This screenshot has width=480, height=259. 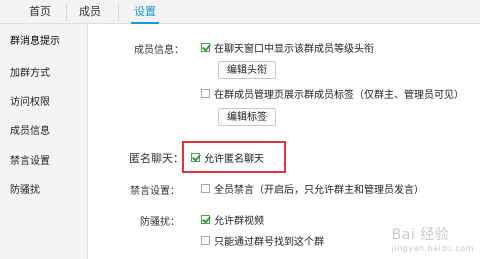 I want to click on show-tag-in-manage-option: 在群成员管理页展示群成员标签（仅群主、管理员可见）, so click(x=332, y=93).